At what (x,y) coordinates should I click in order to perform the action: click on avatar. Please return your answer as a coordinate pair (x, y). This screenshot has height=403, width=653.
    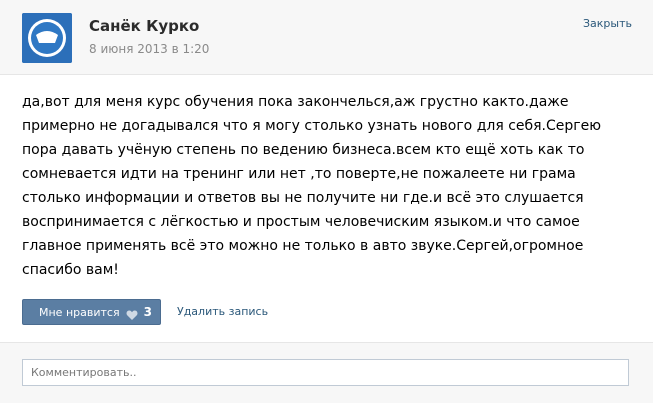
    Looking at the image, I should click on (47, 38).